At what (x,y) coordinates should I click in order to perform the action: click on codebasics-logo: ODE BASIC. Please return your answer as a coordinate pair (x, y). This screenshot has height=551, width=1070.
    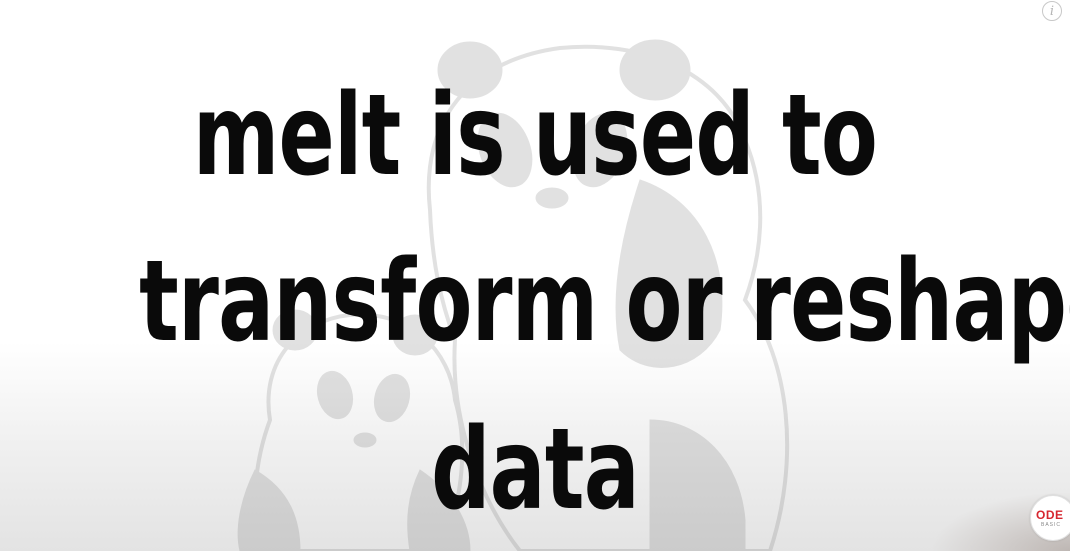
    Looking at the image, I should click on (1050, 518).